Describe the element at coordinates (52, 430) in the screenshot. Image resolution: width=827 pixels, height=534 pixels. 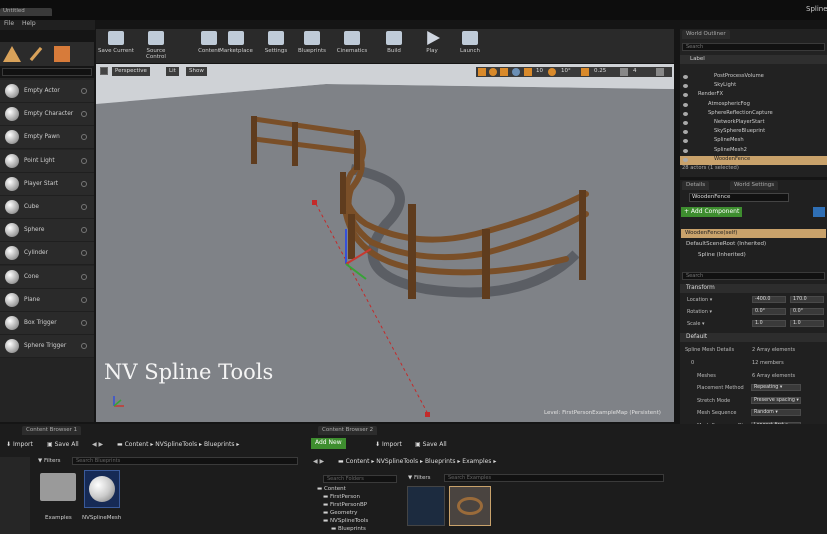
I see `tab-content-browser-1: Content Browser 1` at that location.